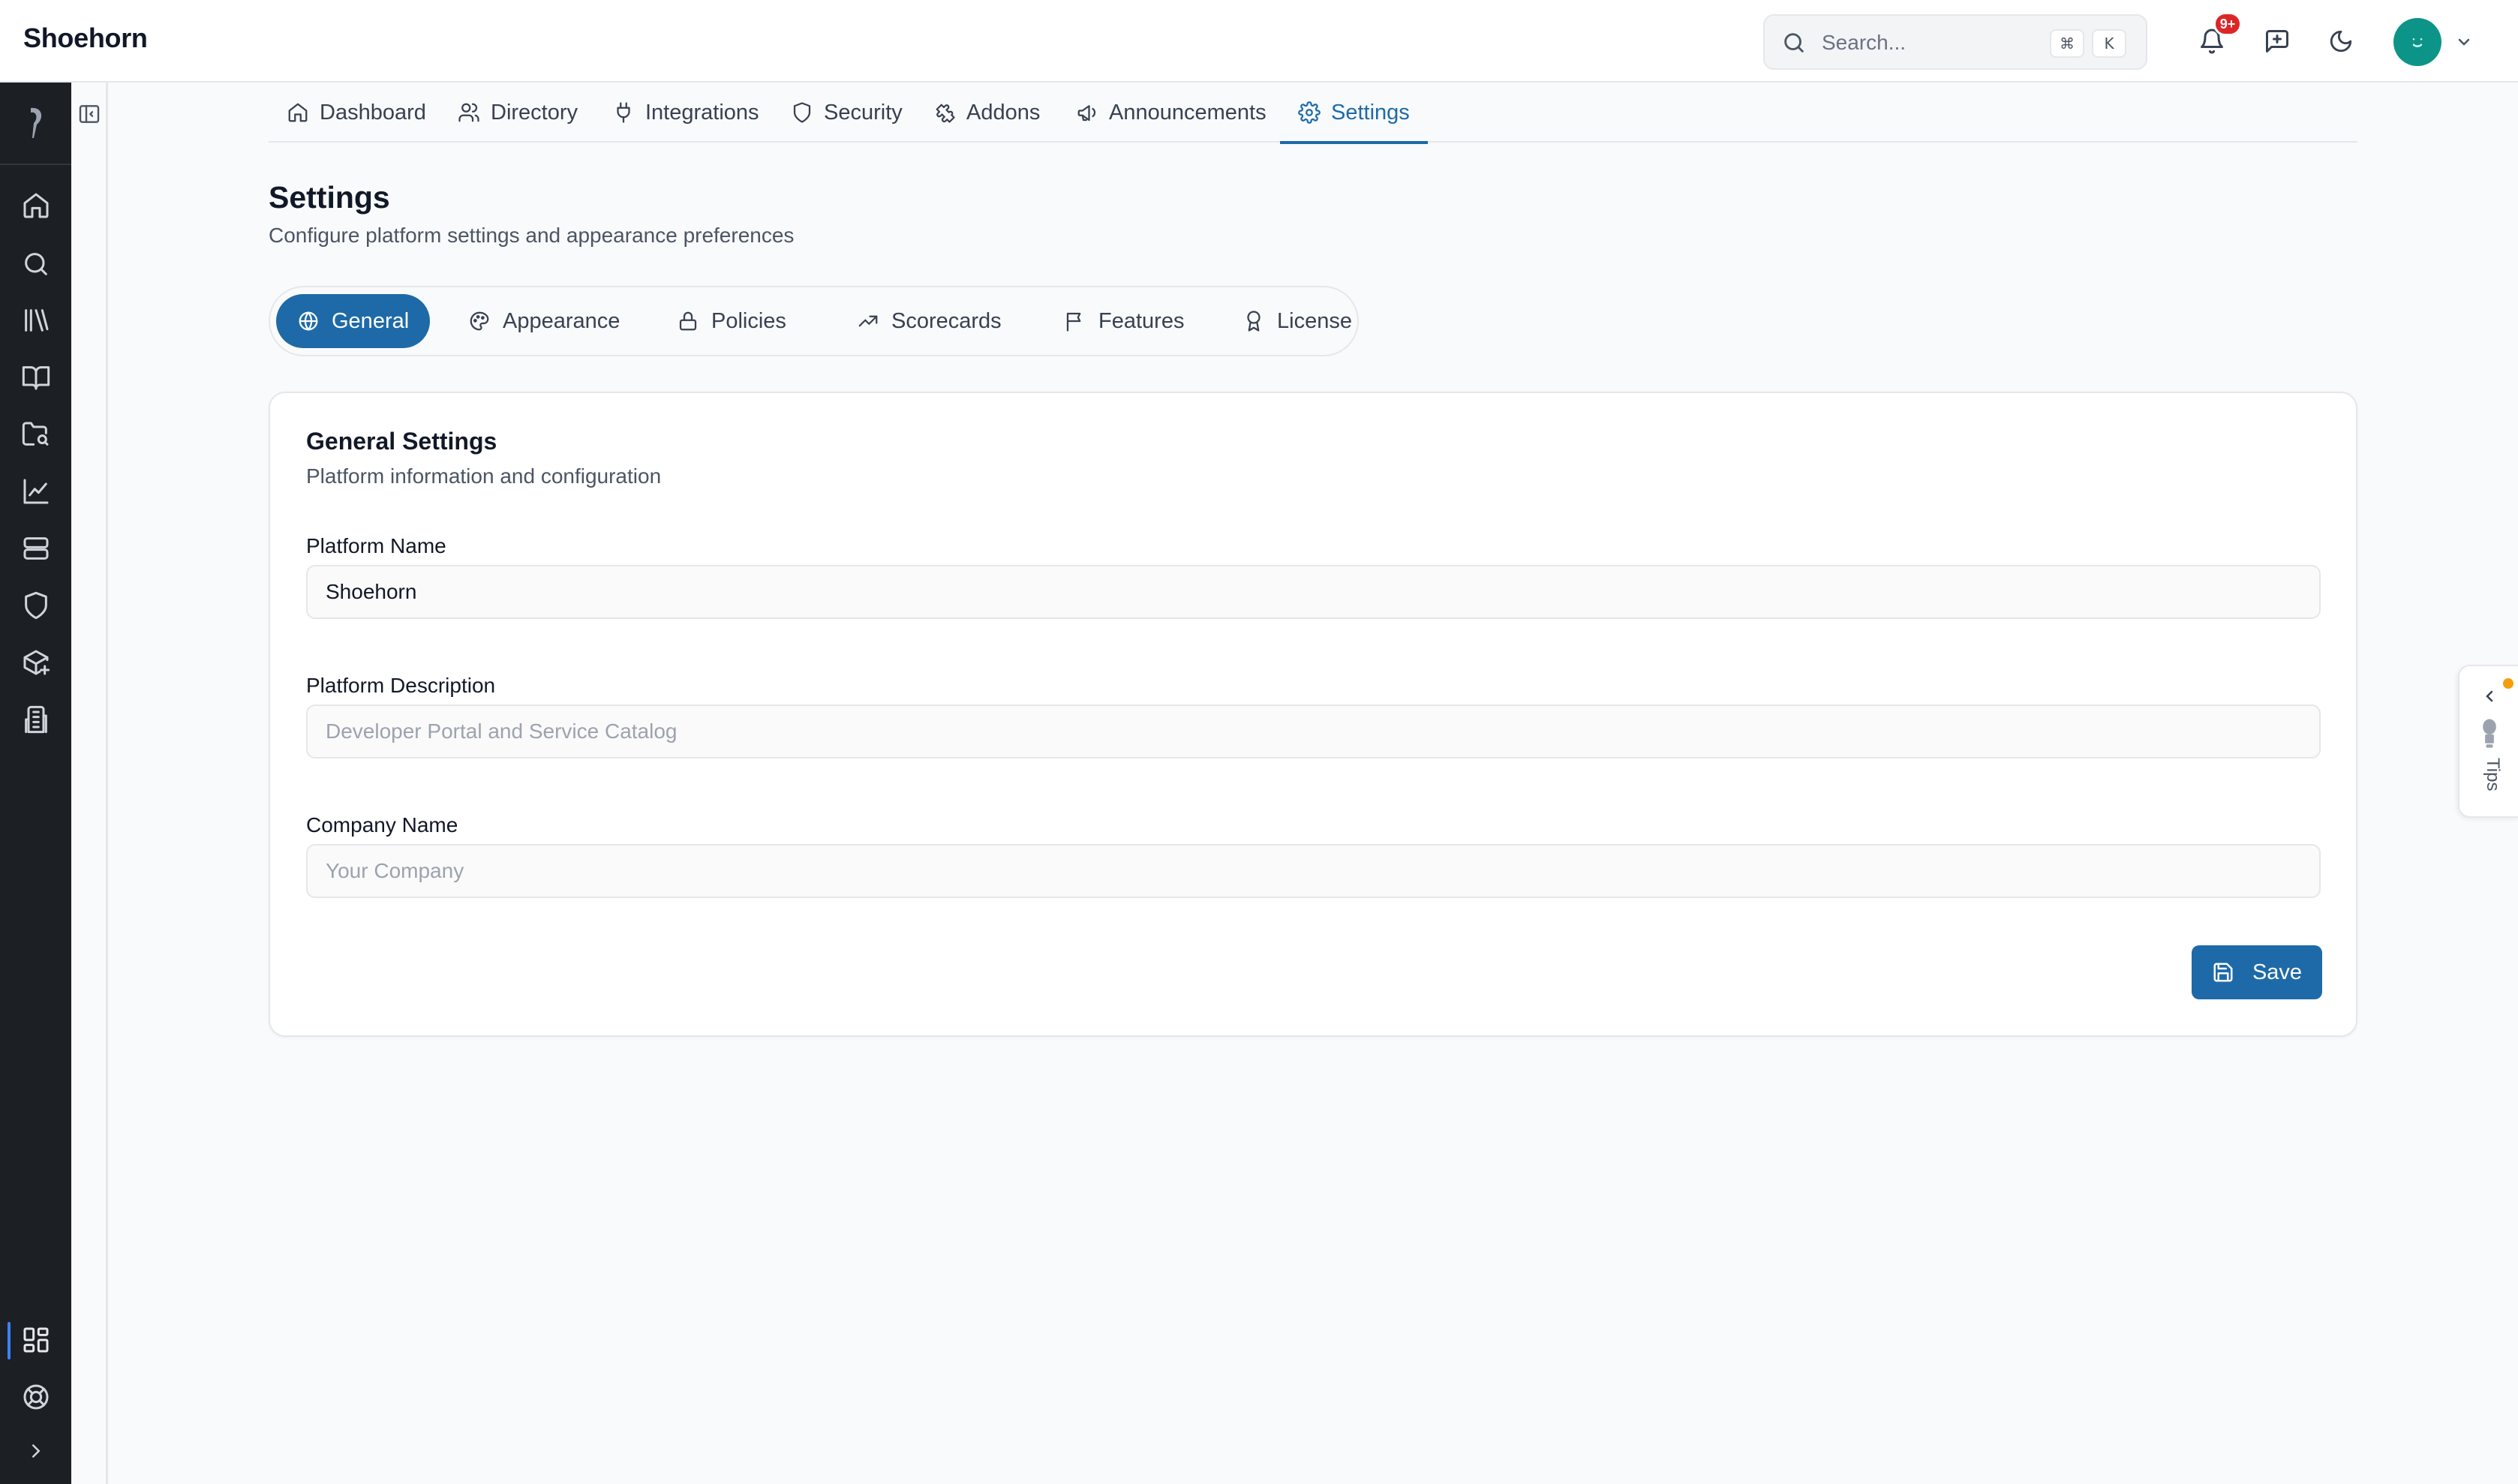  Describe the element at coordinates (2490, 734) in the screenshot. I see `lightbulb-icon` at that location.